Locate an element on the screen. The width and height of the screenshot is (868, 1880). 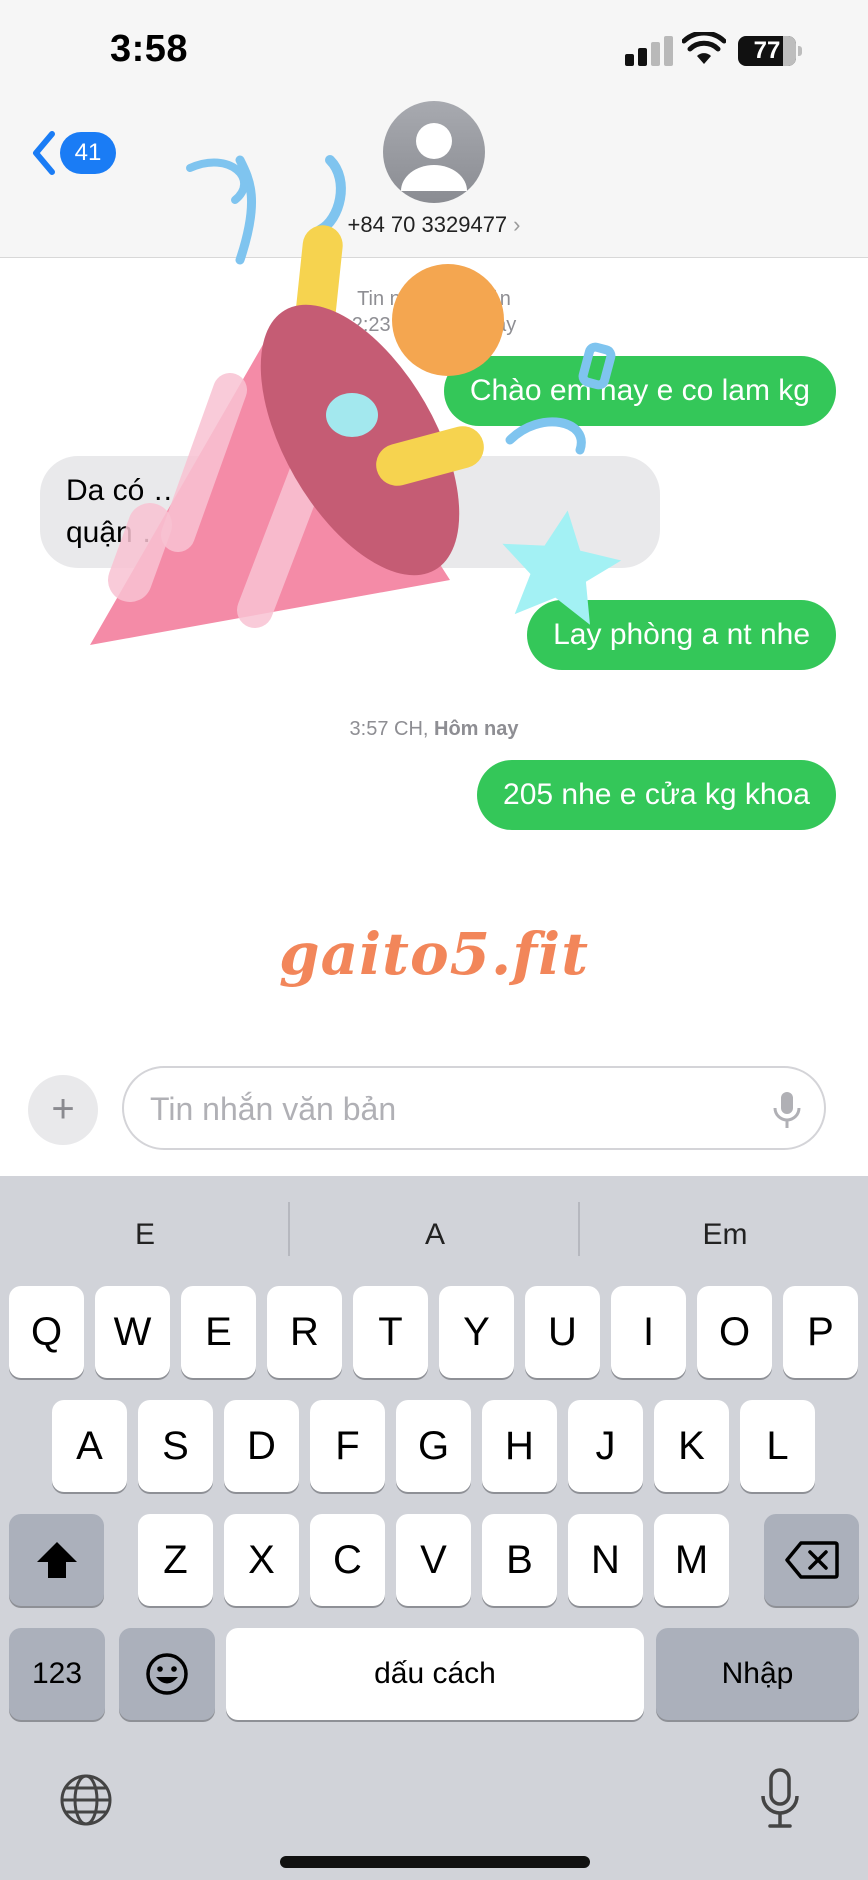
contact-number: +84 70 3329477 › is located at coordinates (434, 225).